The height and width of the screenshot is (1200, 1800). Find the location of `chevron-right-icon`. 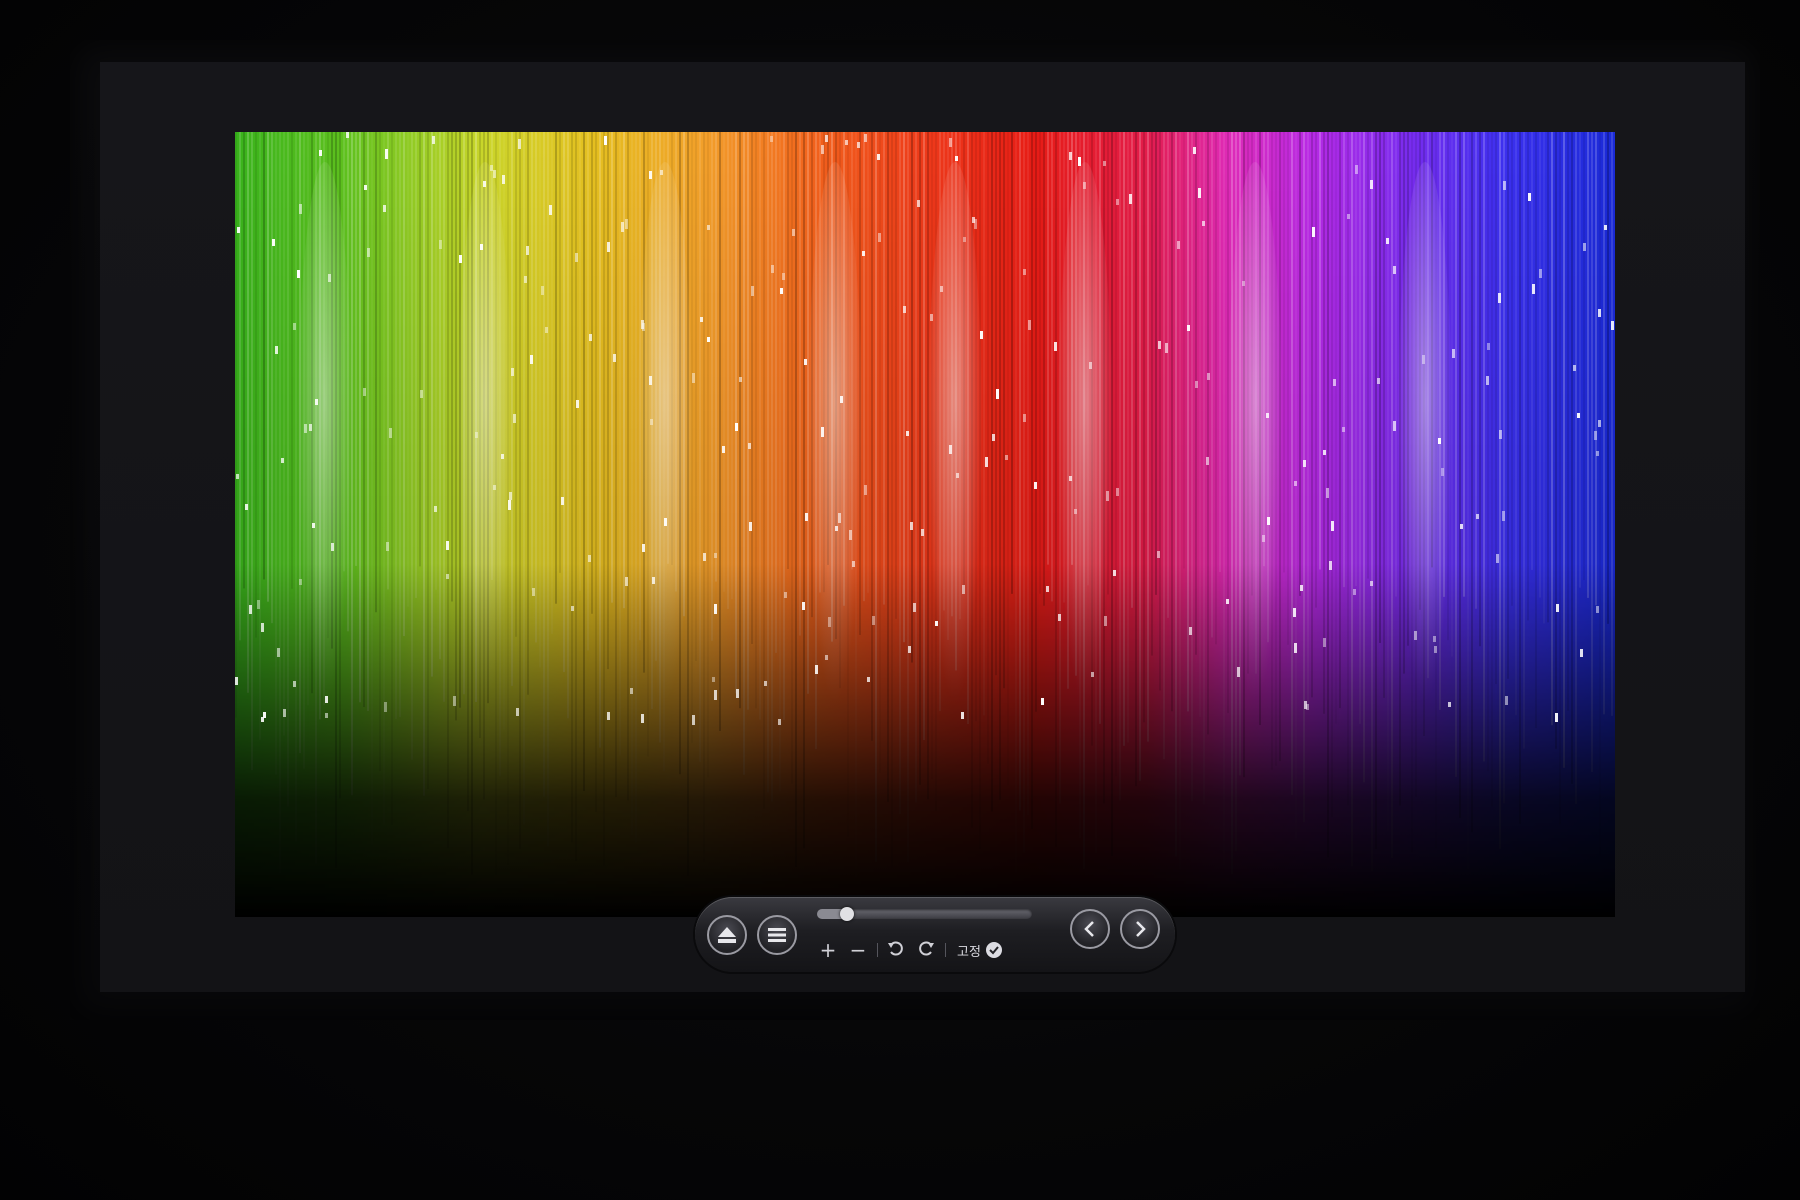

chevron-right-icon is located at coordinates (1141, 929).